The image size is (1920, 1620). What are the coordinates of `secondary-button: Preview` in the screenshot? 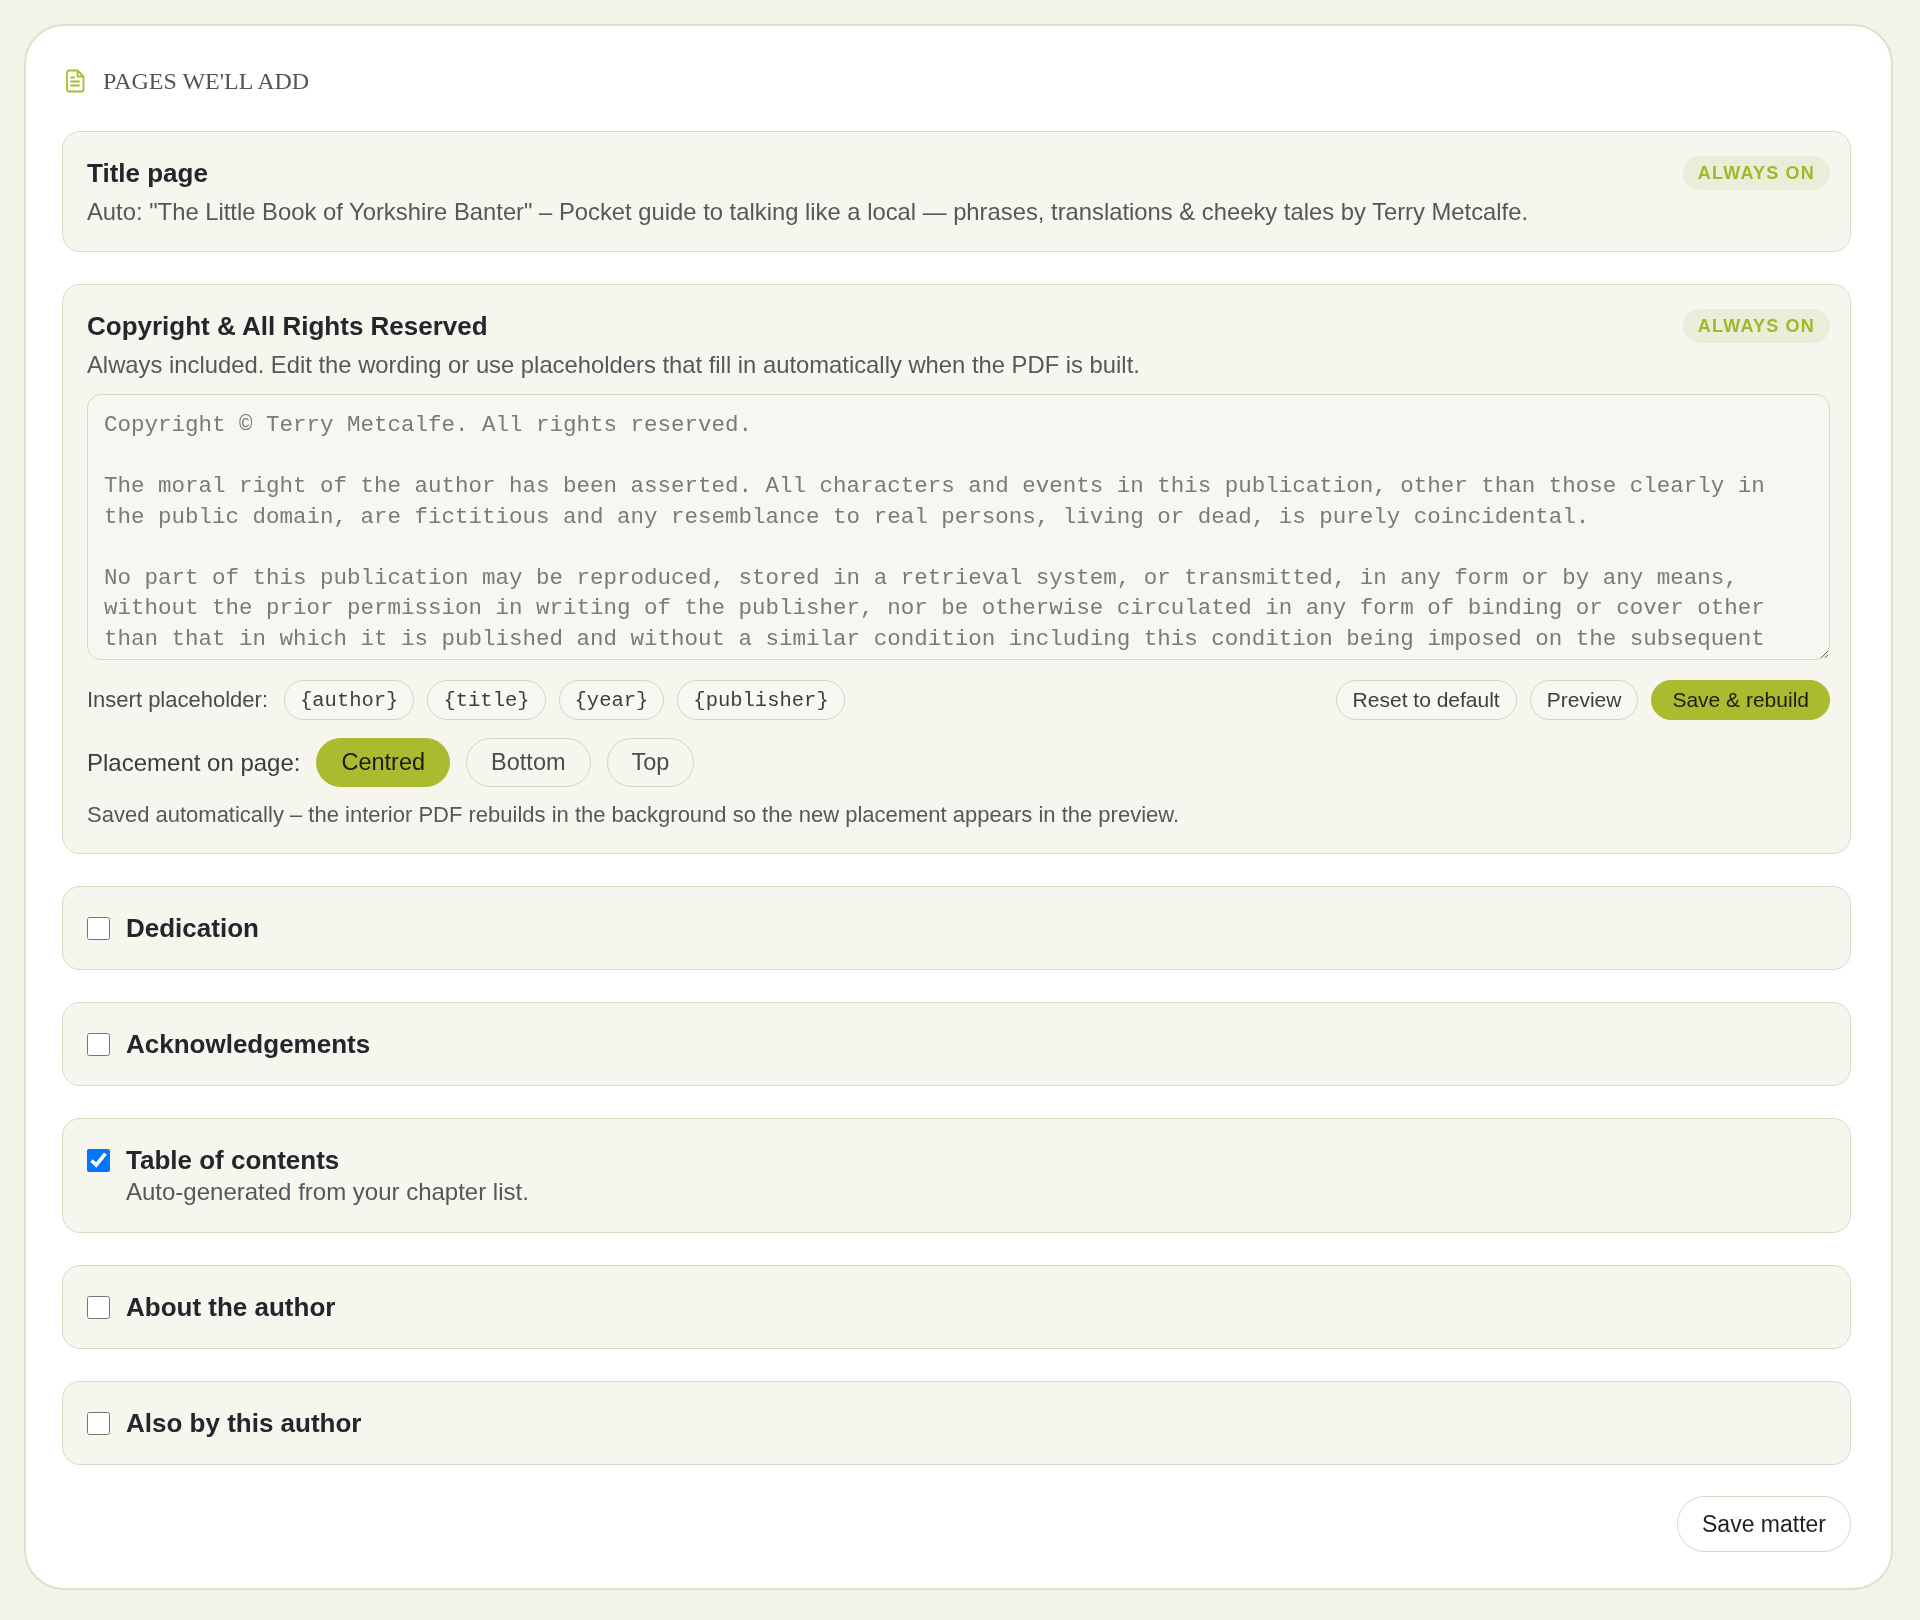 It's located at (1584, 700).